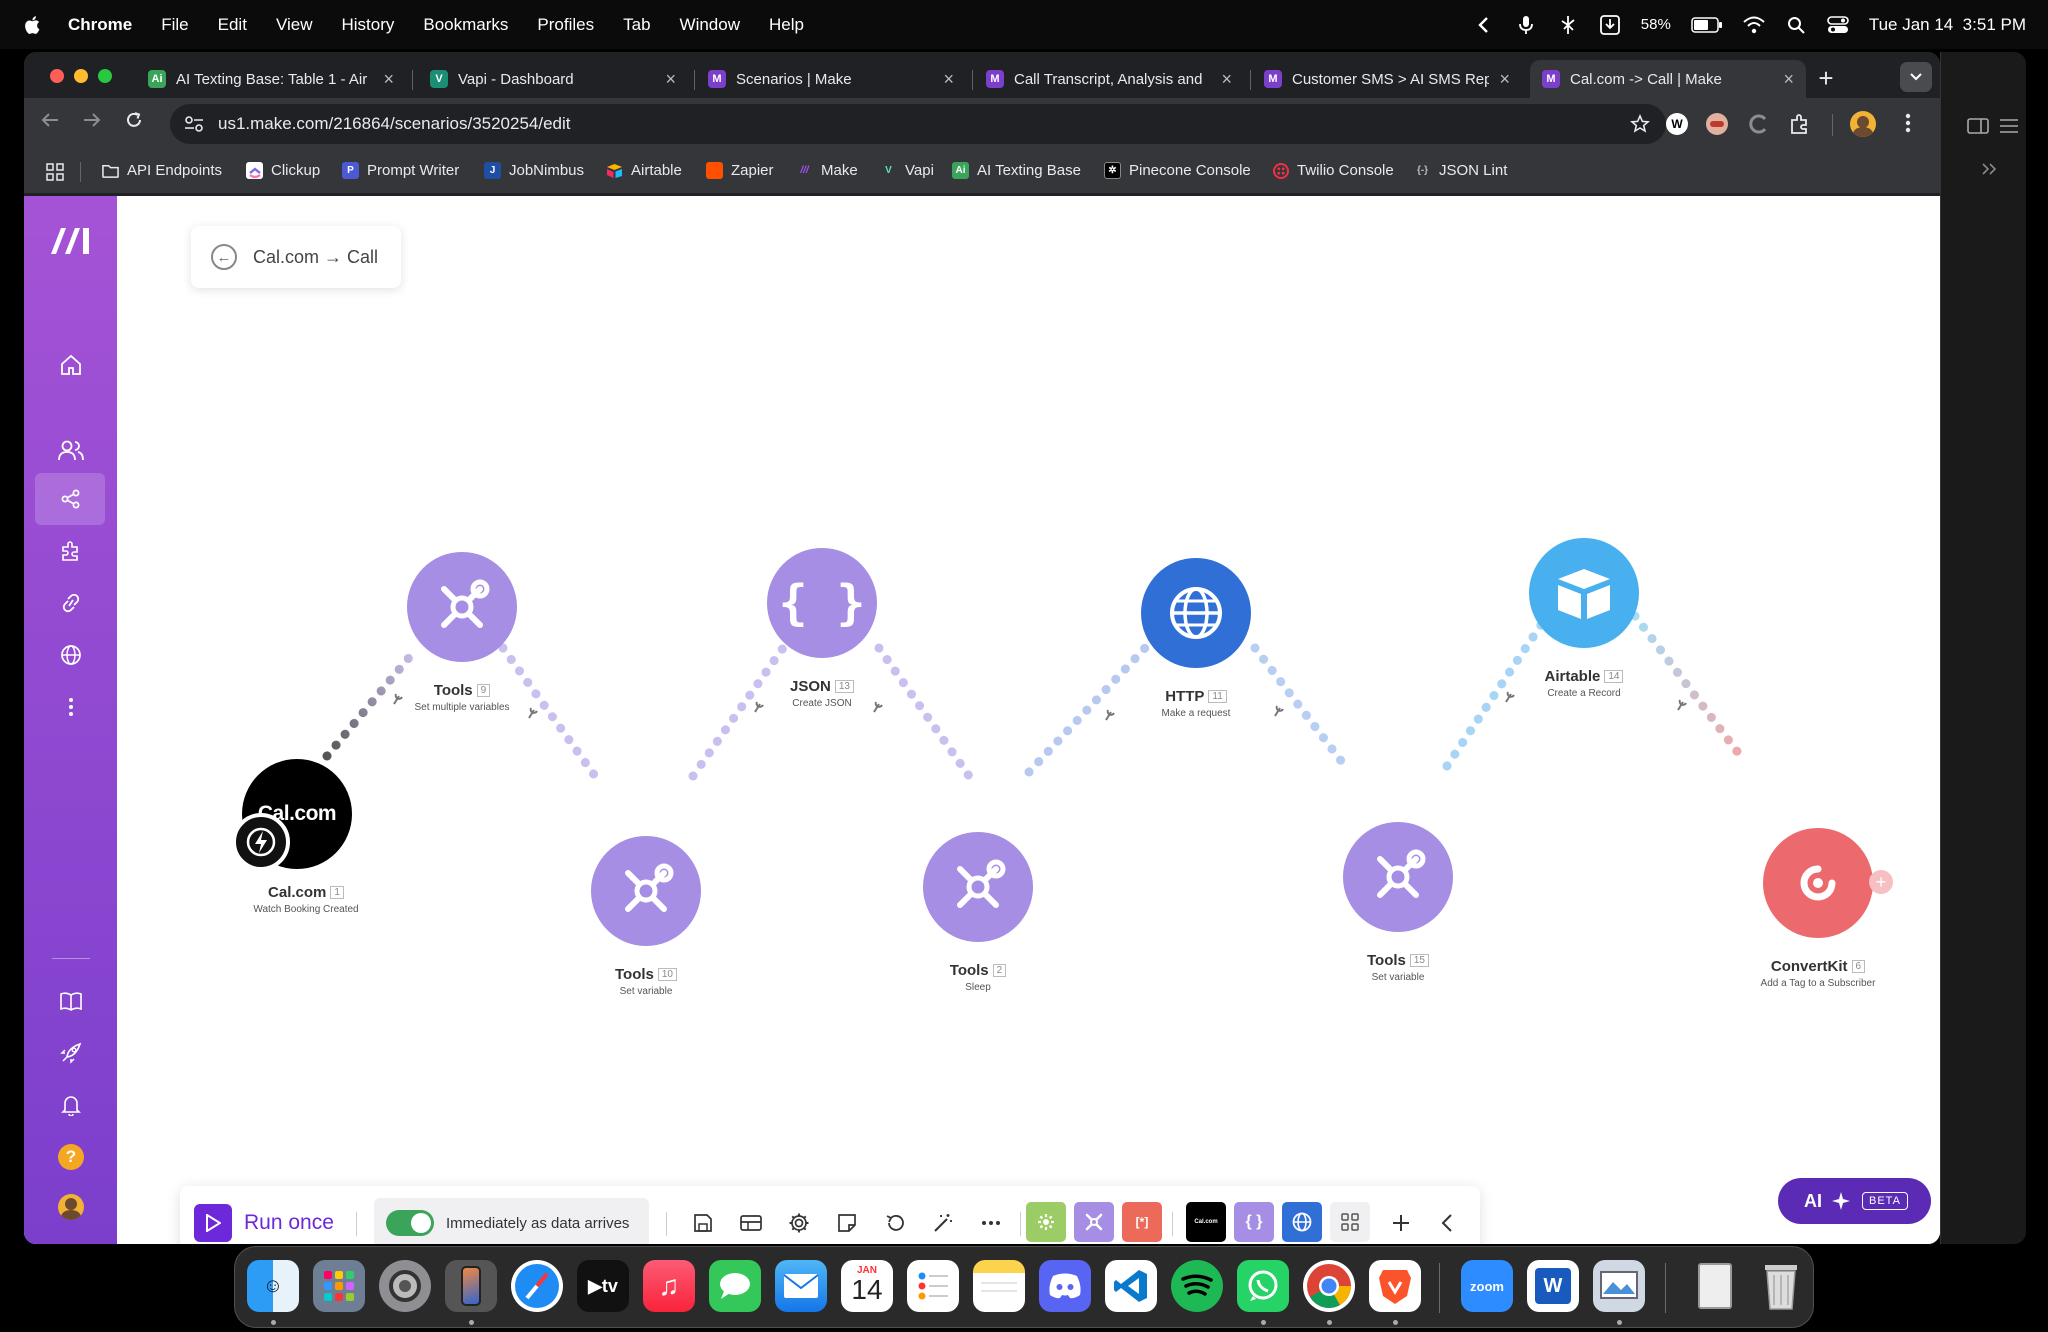  What do you see at coordinates (1553, 1286) in the screenshot?
I see `word-icon: W` at bounding box center [1553, 1286].